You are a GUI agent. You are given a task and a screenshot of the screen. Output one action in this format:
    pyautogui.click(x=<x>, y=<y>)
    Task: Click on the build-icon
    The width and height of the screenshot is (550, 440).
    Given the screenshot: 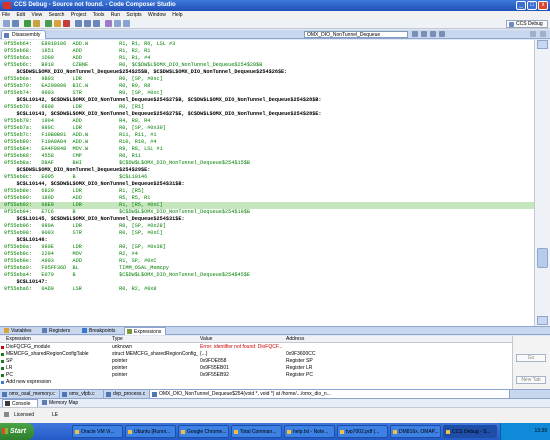 What is the action you would take?
    pyautogui.click(x=36, y=23)
    